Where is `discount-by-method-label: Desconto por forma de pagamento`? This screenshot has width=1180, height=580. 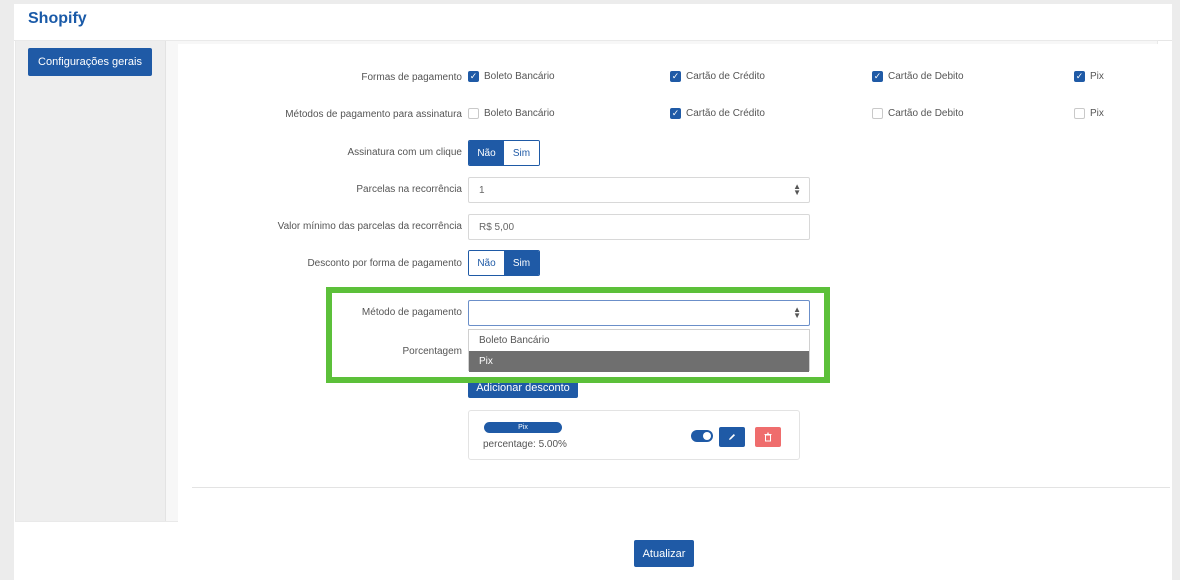
discount-by-method-label: Desconto por forma de pagamento is located at coordinates (384, 263).